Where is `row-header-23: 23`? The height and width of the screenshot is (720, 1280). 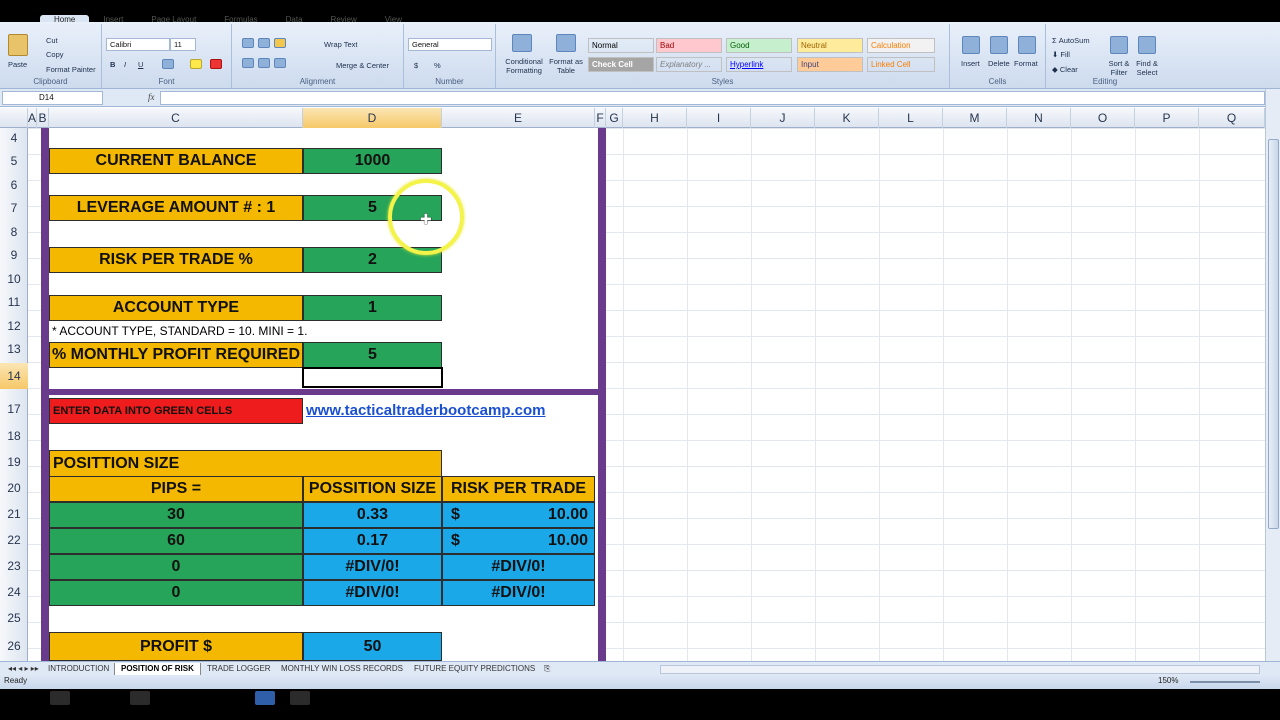
row-header-23: 23 is located at coordinates (14, 566).